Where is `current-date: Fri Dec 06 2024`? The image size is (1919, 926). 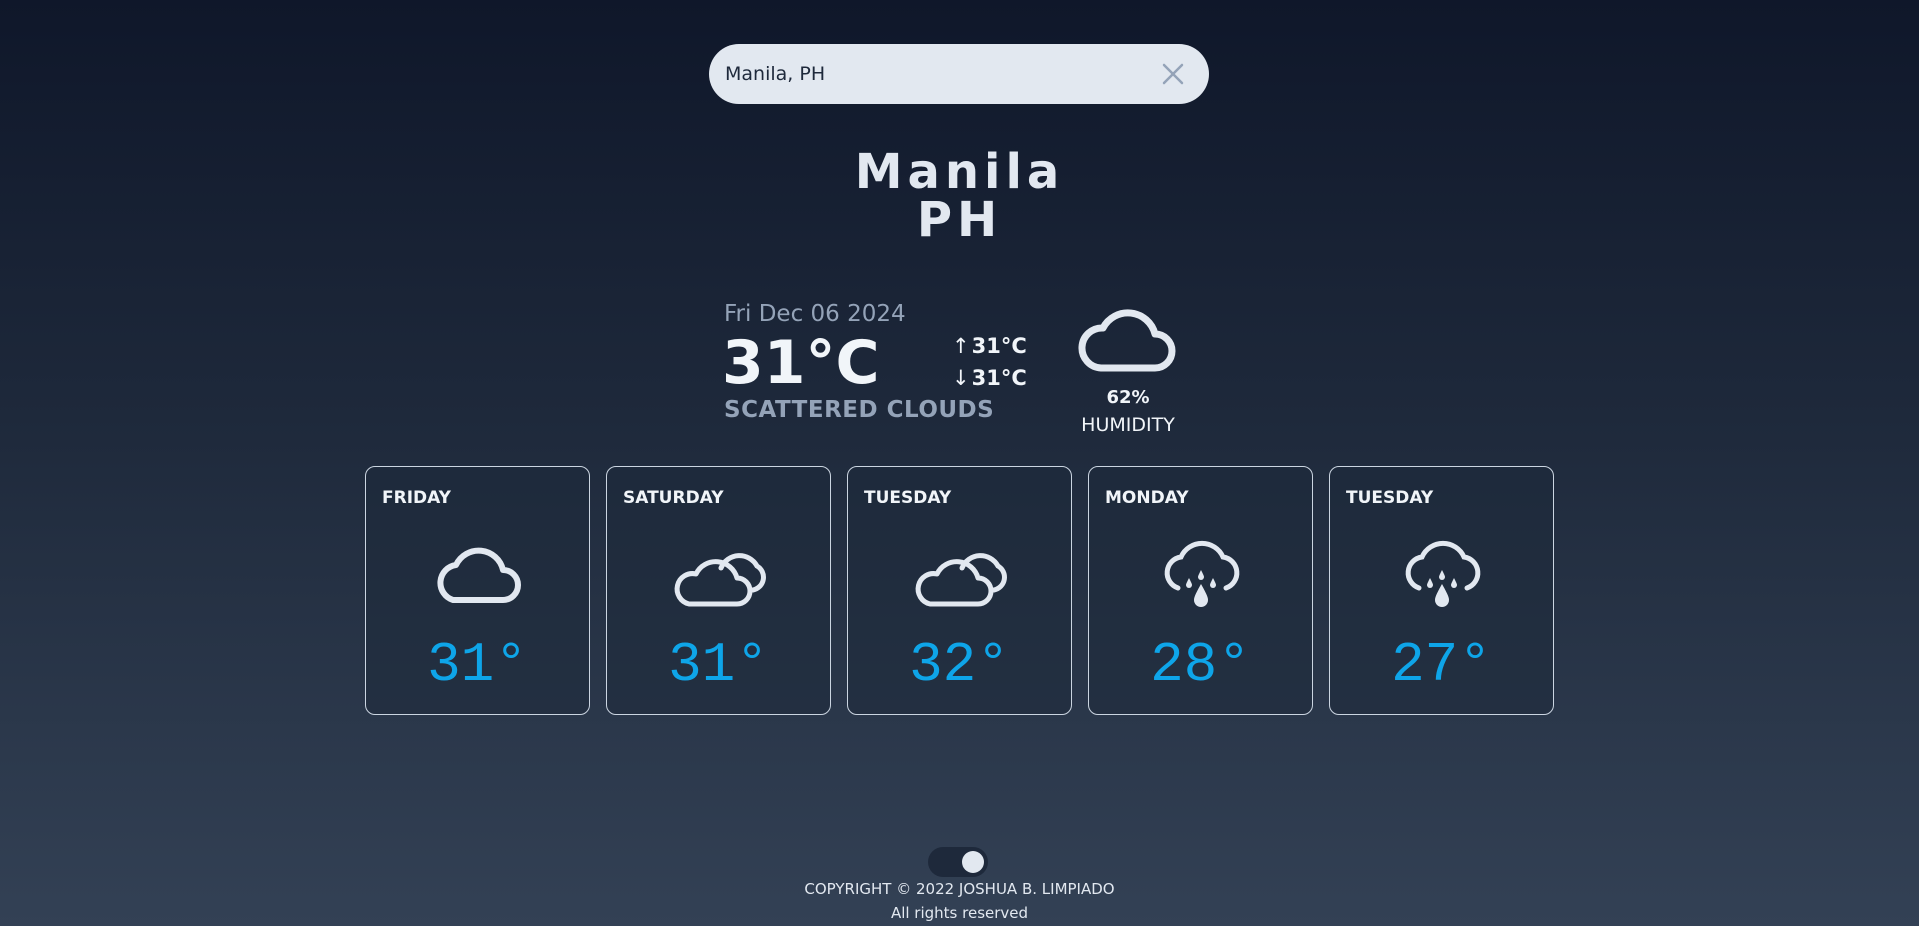 current-date: Fri Dec 06 2024 is located at coordinates (815, 314).